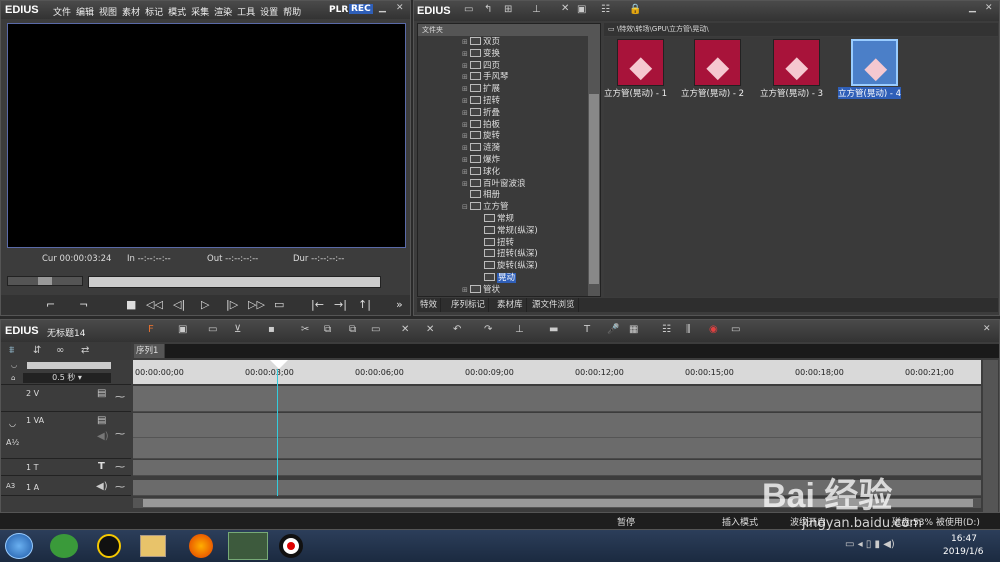 The width and height of the screenshot is (1000, 562). What do you see at coordinates (200, 13) in the screenshot?
I see `menu-capture: 采集` at bounding box center [200, 13].